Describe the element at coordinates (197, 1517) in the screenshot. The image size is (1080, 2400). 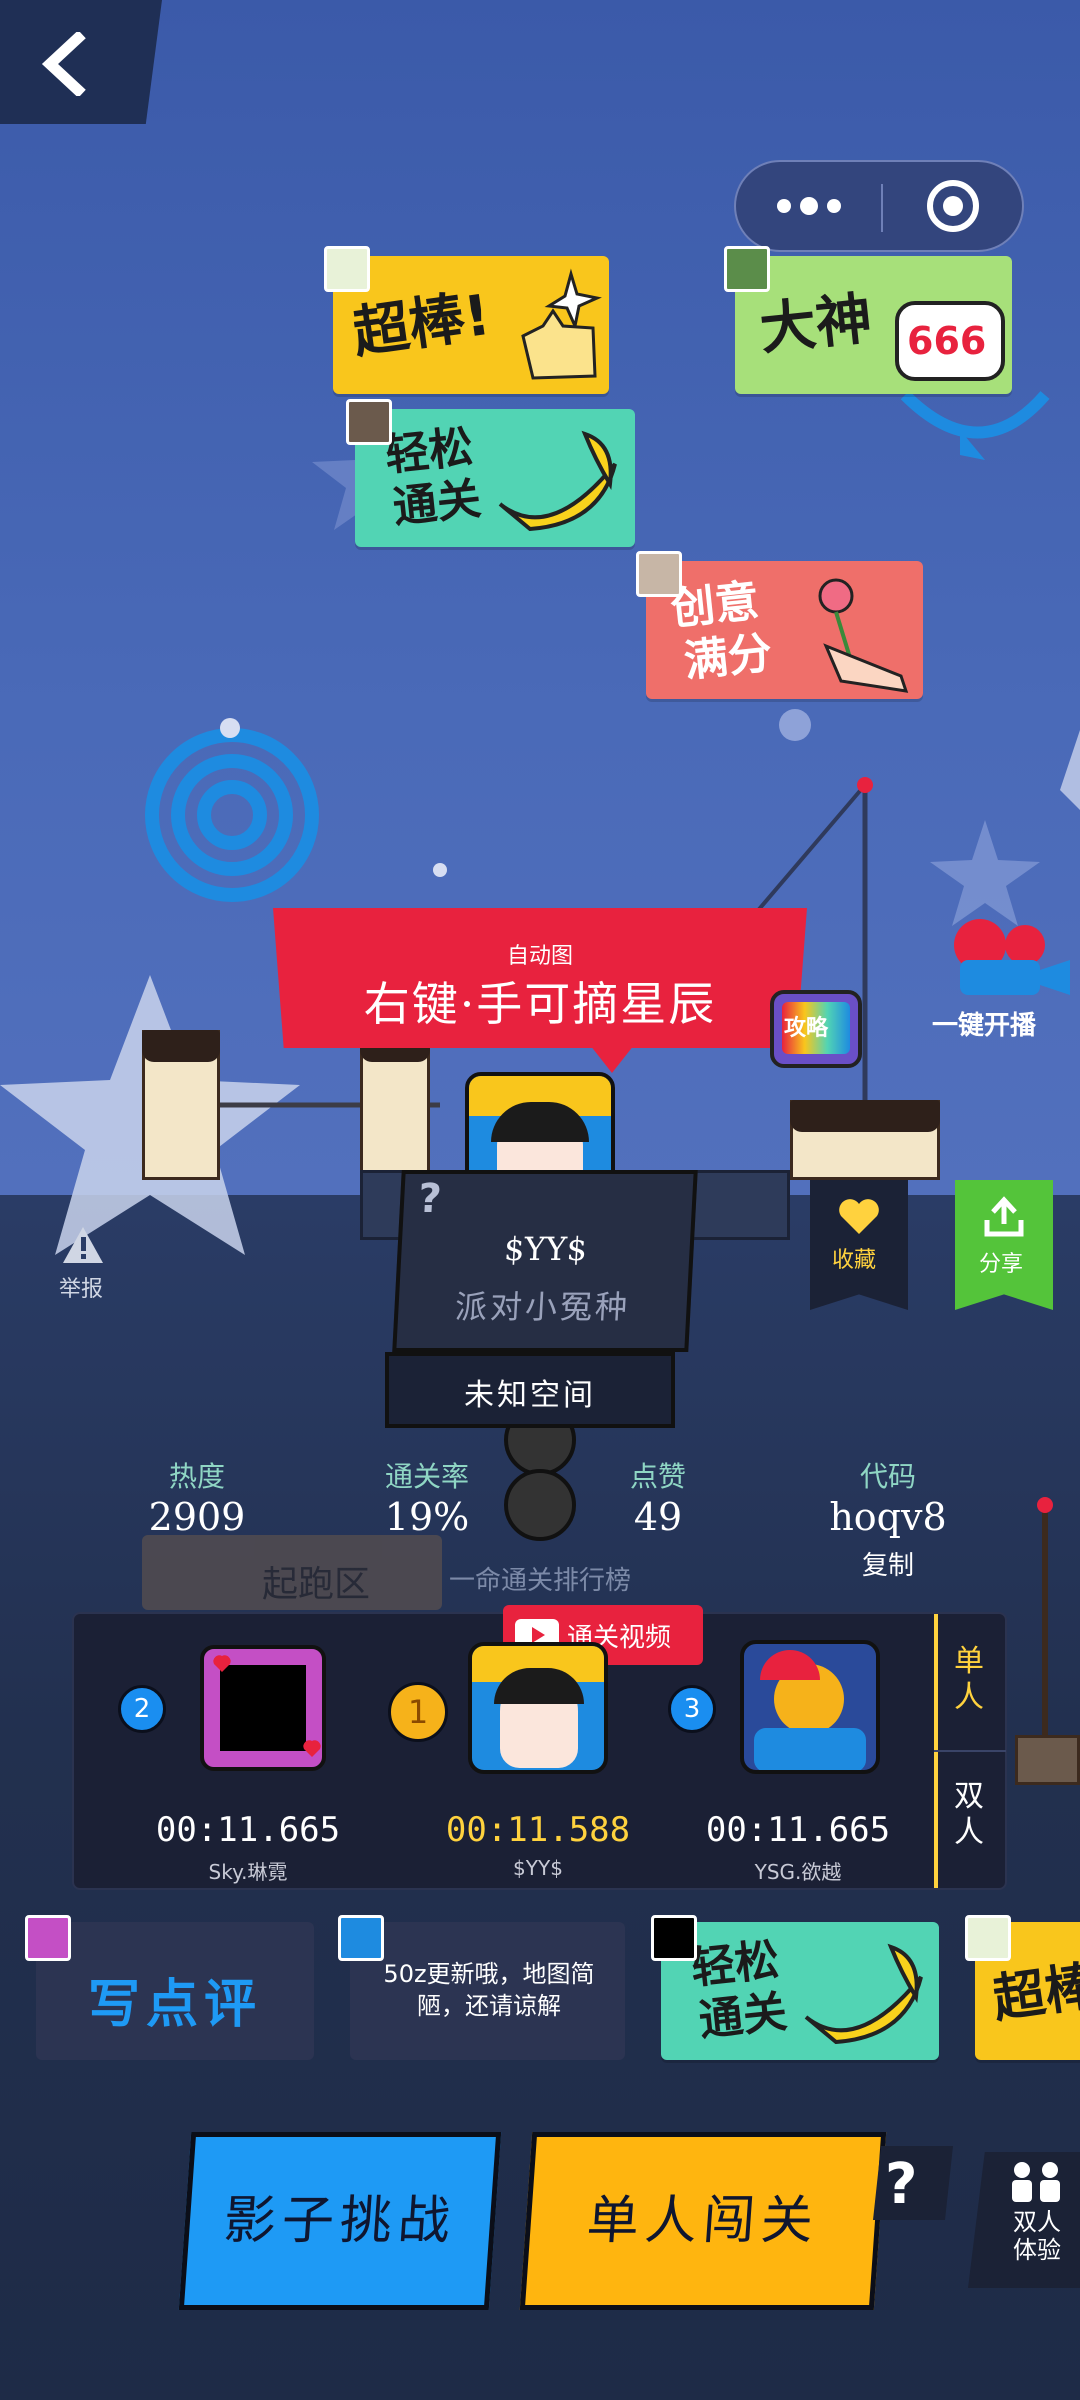
I see `heat-value: 2909` at that location.